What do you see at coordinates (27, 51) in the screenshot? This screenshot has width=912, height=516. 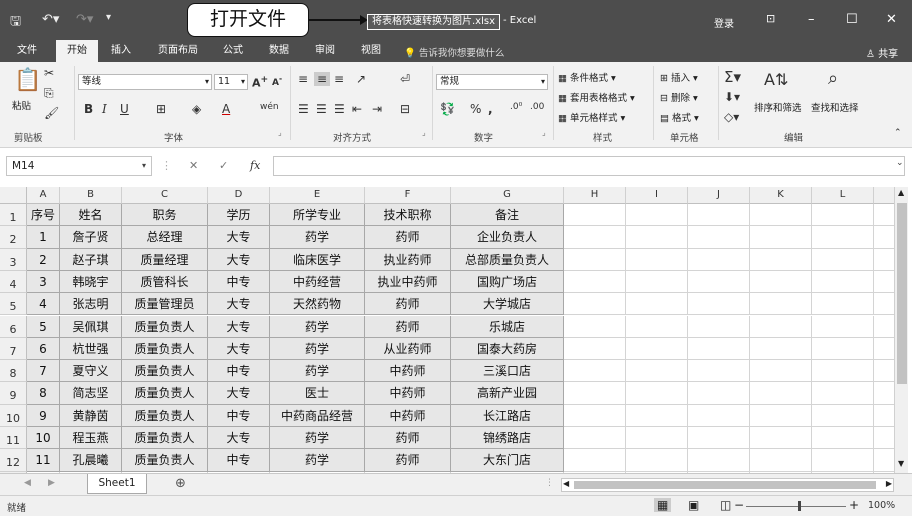 I see `tab-file: 文件` at bounding box center [27, 51].